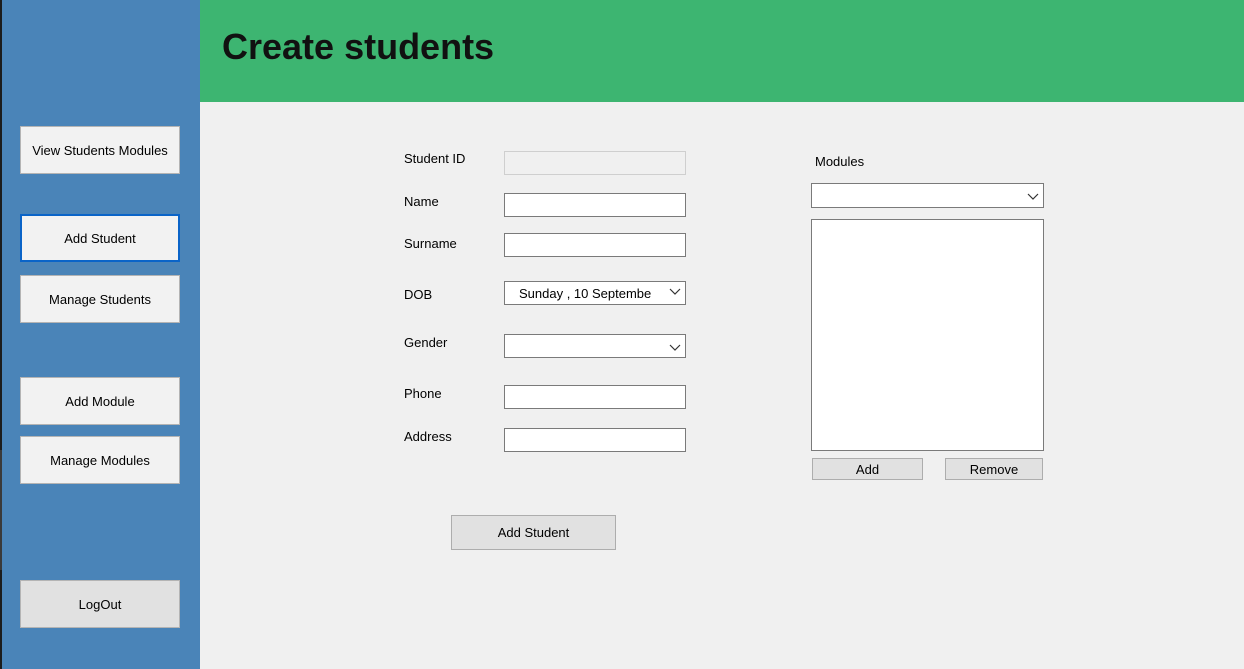 The width and height of the screenshot is (1244, 669). I want to click on add-student-submit-button: Add Student, so click(533, 532).